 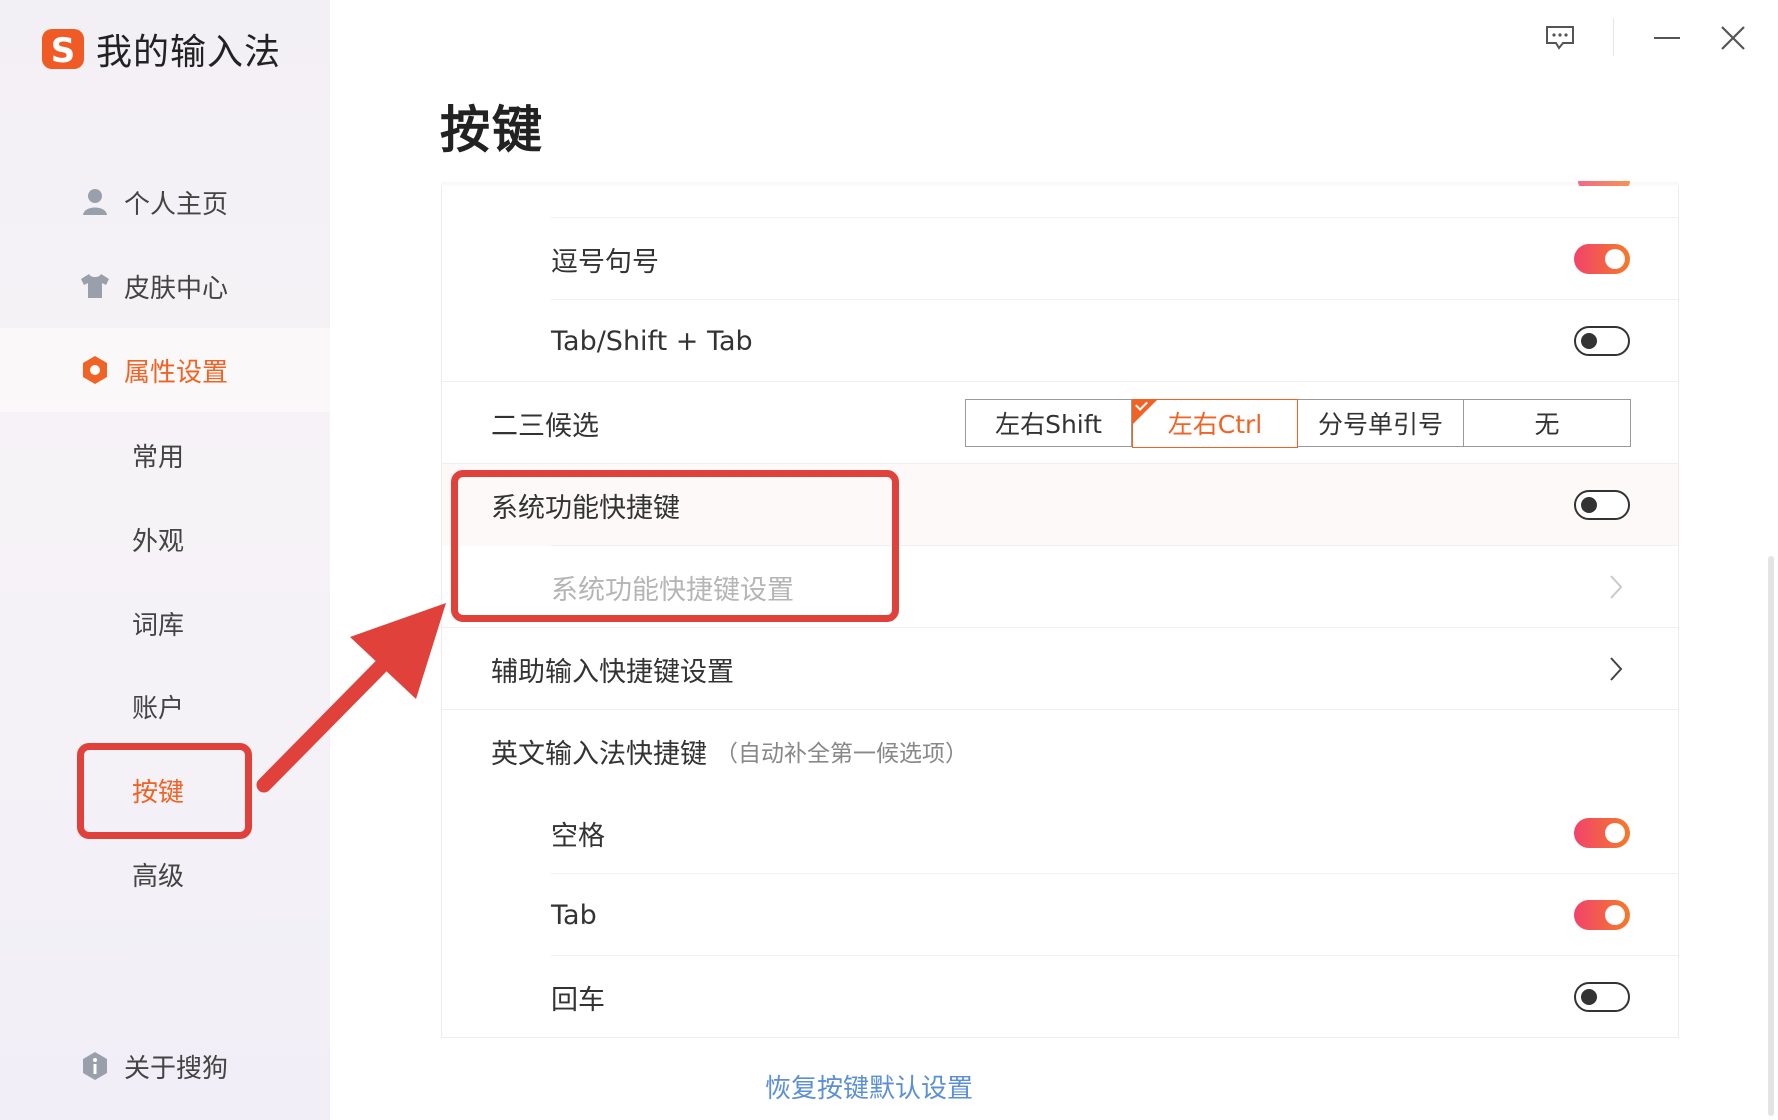 I want to click on close-button, so click(x=1733, y=38).